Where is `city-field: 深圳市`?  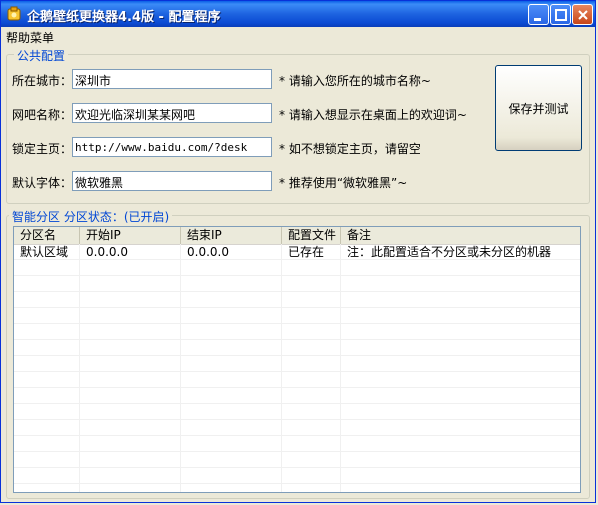
city-field: 深圳市 is located at coordinates (172, 79).